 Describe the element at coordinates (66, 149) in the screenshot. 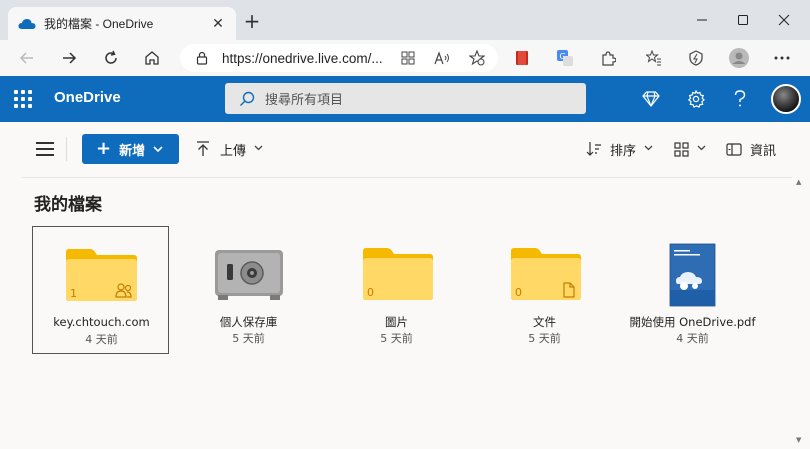

I see `toolbar-divider` at that location.